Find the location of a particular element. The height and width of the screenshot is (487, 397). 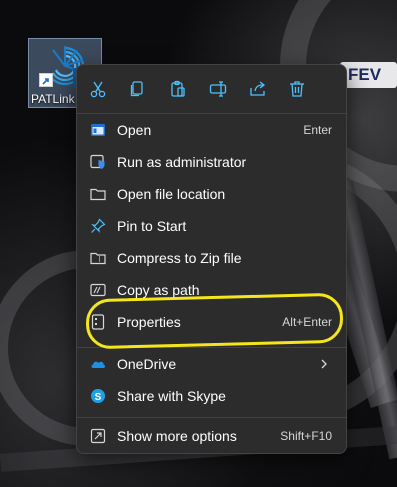

svg-text: S is located at coordinates (98, 397).